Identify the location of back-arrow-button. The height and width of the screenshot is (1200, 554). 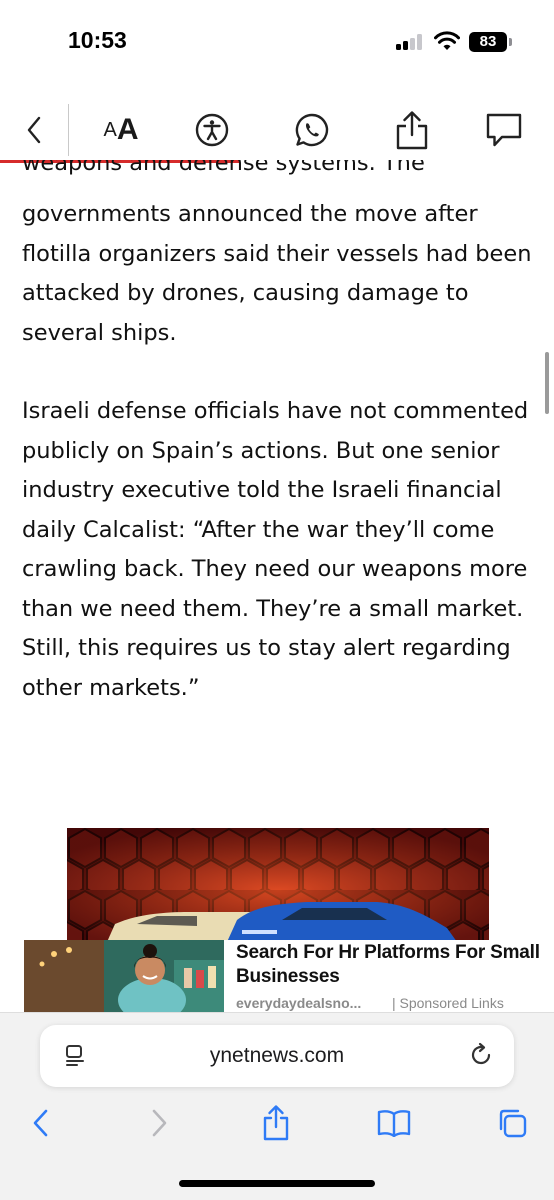
(40, 1123).